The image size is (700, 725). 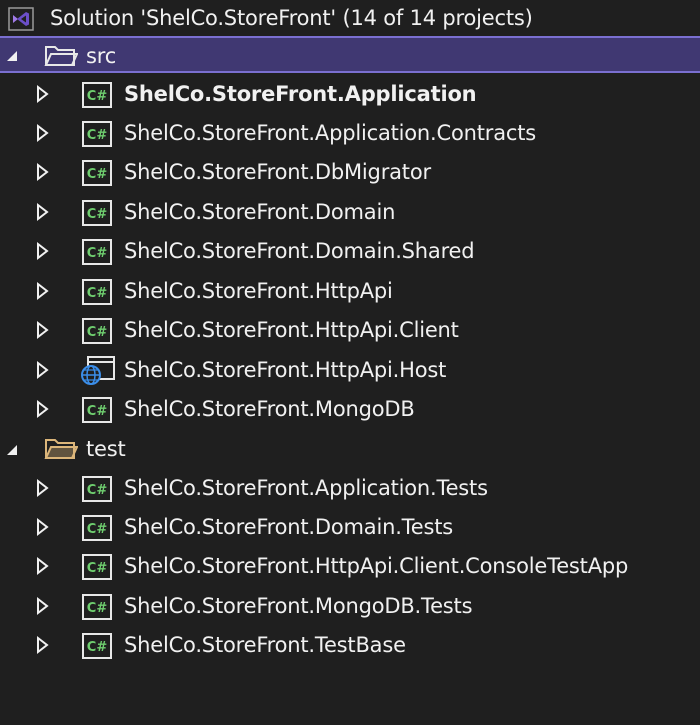 I want to click on folder-test: test, so click(x=350, y=449).